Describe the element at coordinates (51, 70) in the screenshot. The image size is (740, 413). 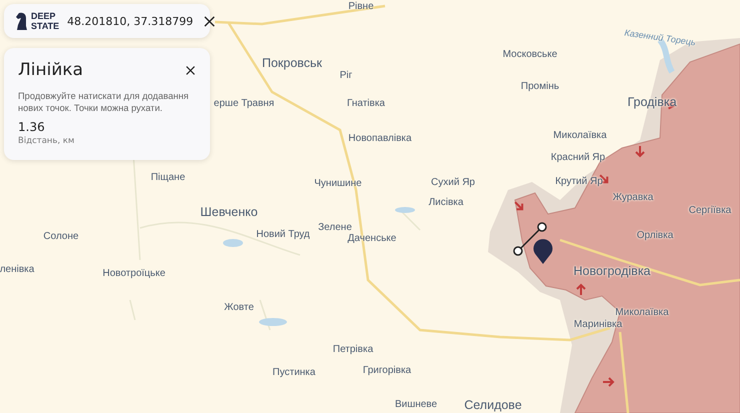
I see `panel-title: Лінійка` at that location.